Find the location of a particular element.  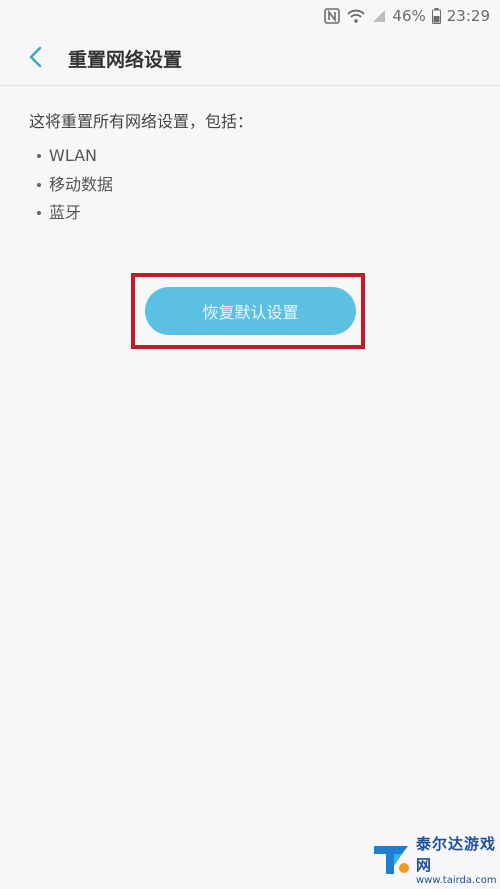

status-bar: 46% 23:29 is located at coordinates (250, 16).